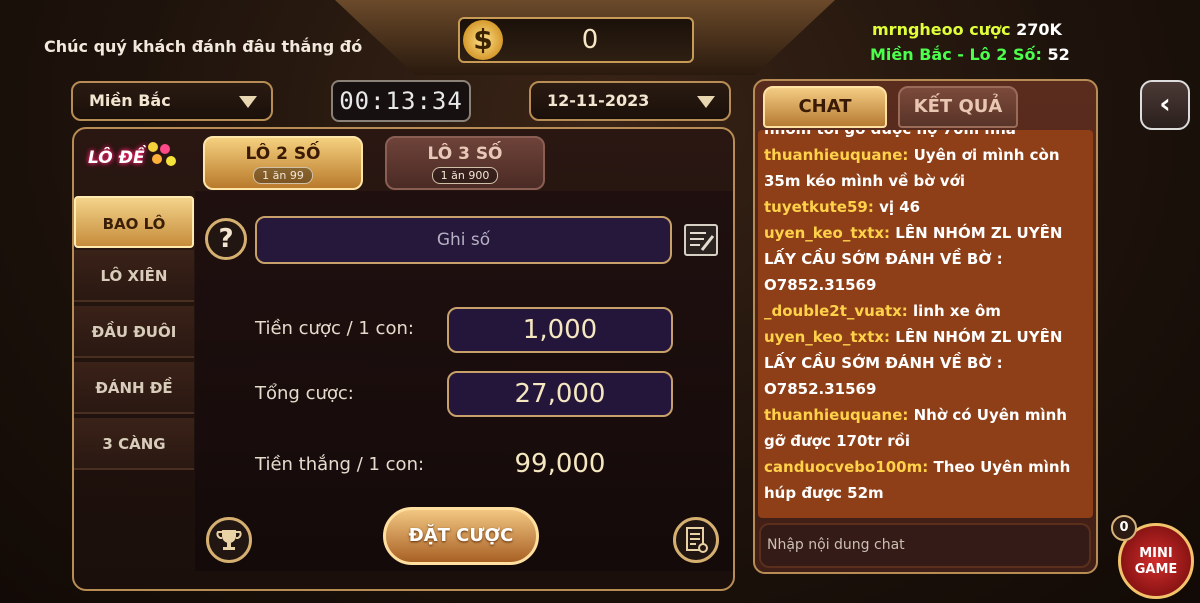 The image size is (1200, 603). I want to click on total-bet-value: 27,000, so click(560, 394).